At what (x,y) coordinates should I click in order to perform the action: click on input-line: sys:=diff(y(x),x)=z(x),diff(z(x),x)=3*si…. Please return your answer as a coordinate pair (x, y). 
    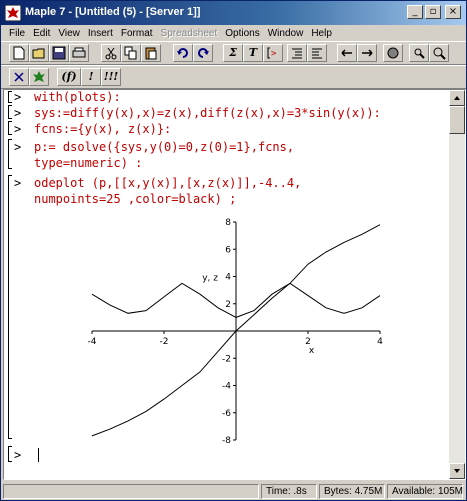
    Looking at the image, I should click on (207, 113).